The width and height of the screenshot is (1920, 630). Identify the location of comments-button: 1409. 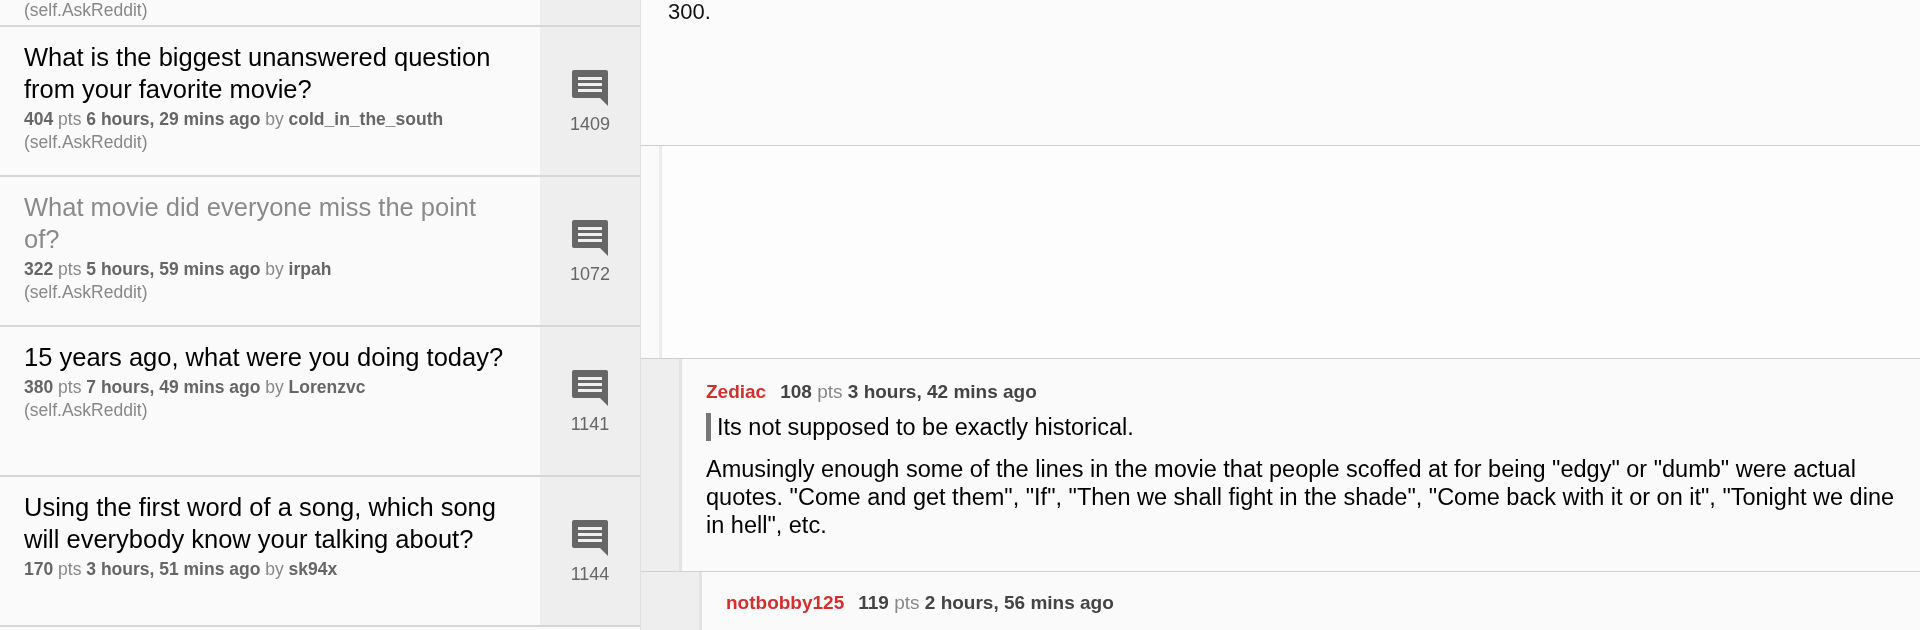
(590, 101).